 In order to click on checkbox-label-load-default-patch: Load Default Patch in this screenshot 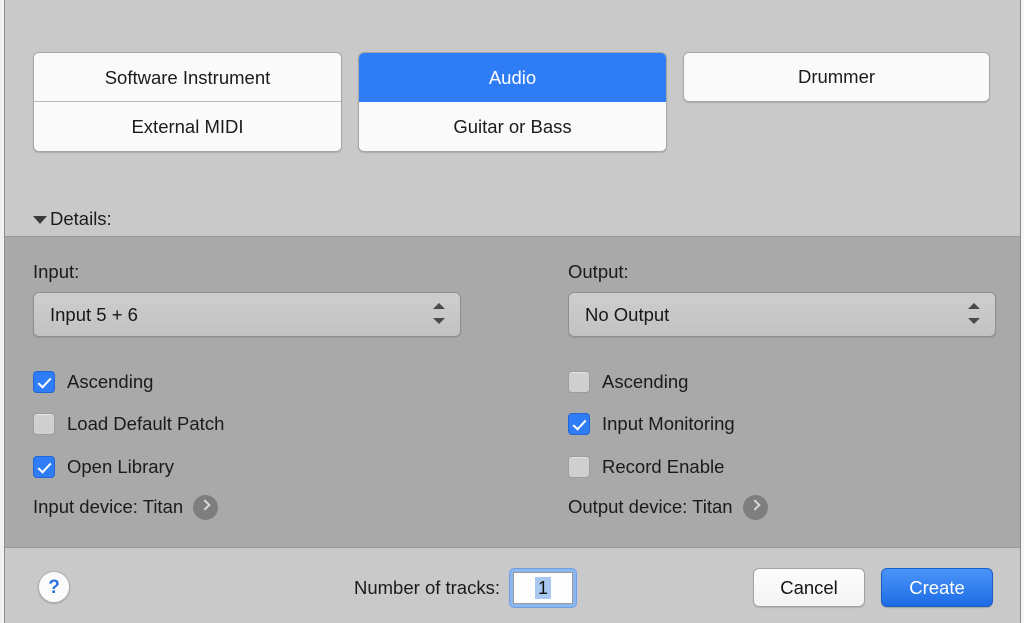, I will do `click(146, 423)`.